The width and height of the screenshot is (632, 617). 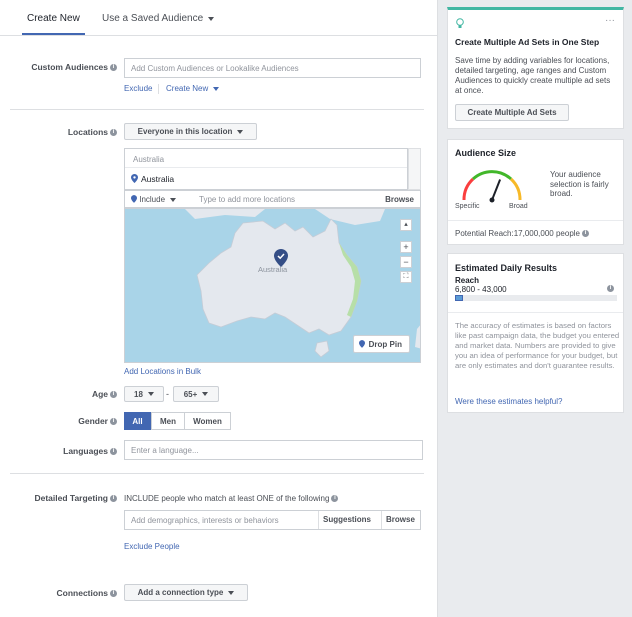 I want to click on audience-description: Your audience selection is fairly broad., so click(x=579, y=184).